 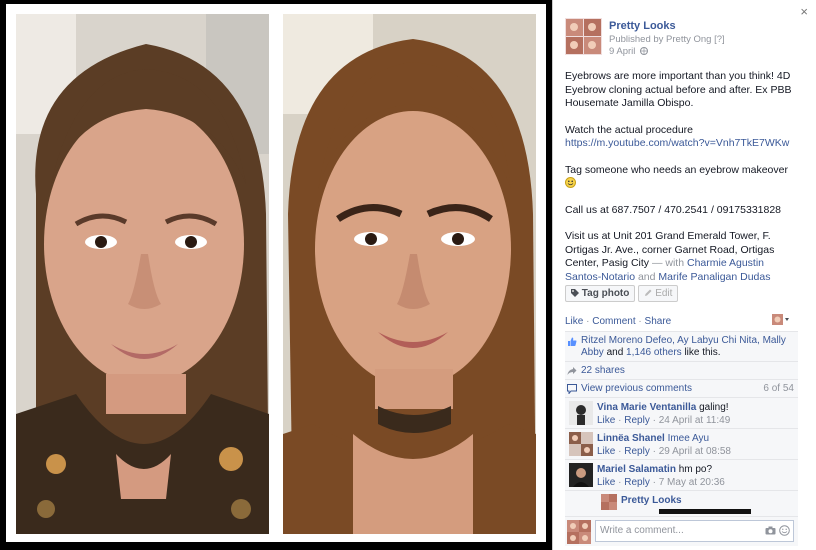 I want to click on edit-label: Edit, so click(x=664, y=293).